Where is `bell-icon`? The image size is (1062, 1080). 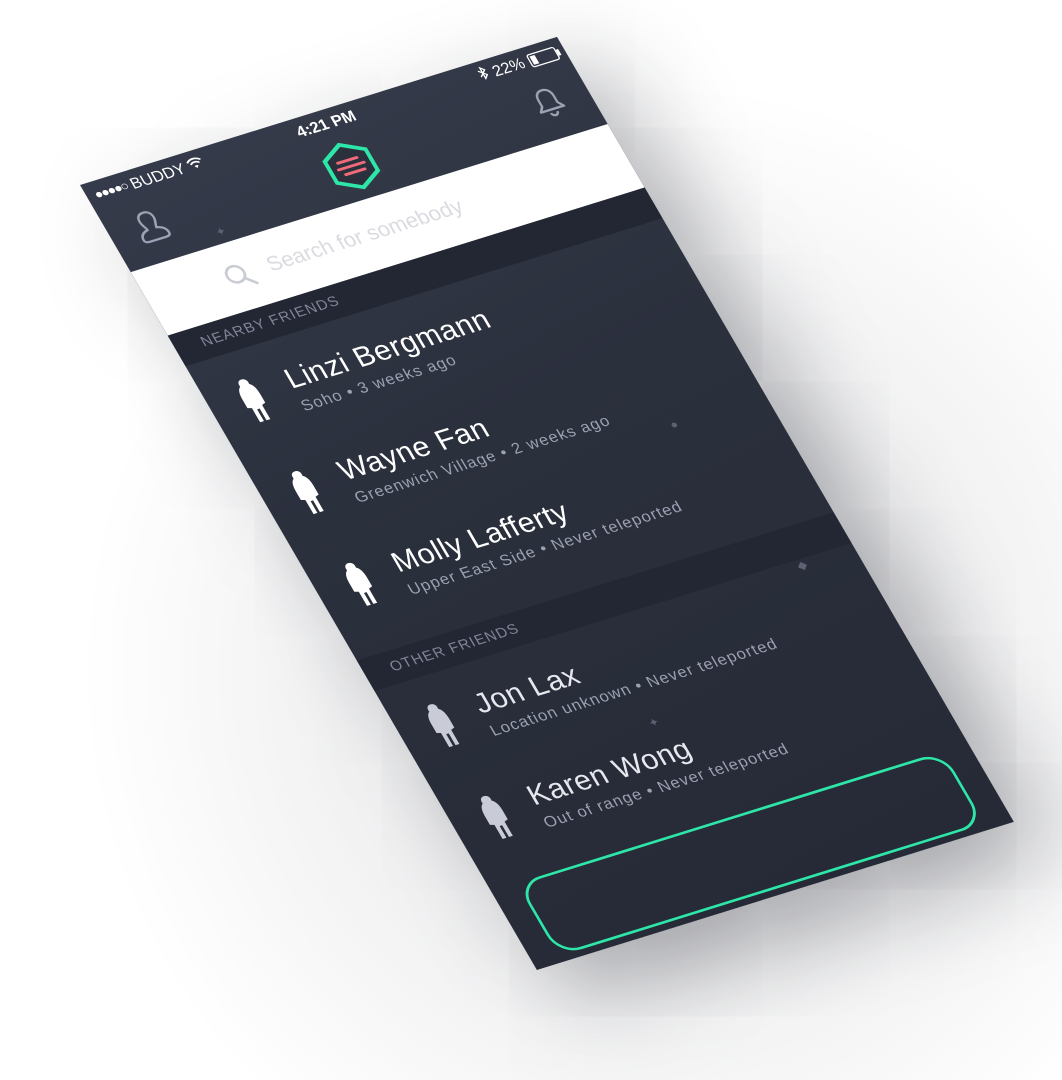
bell-icon is located at coordinates (550, 104).